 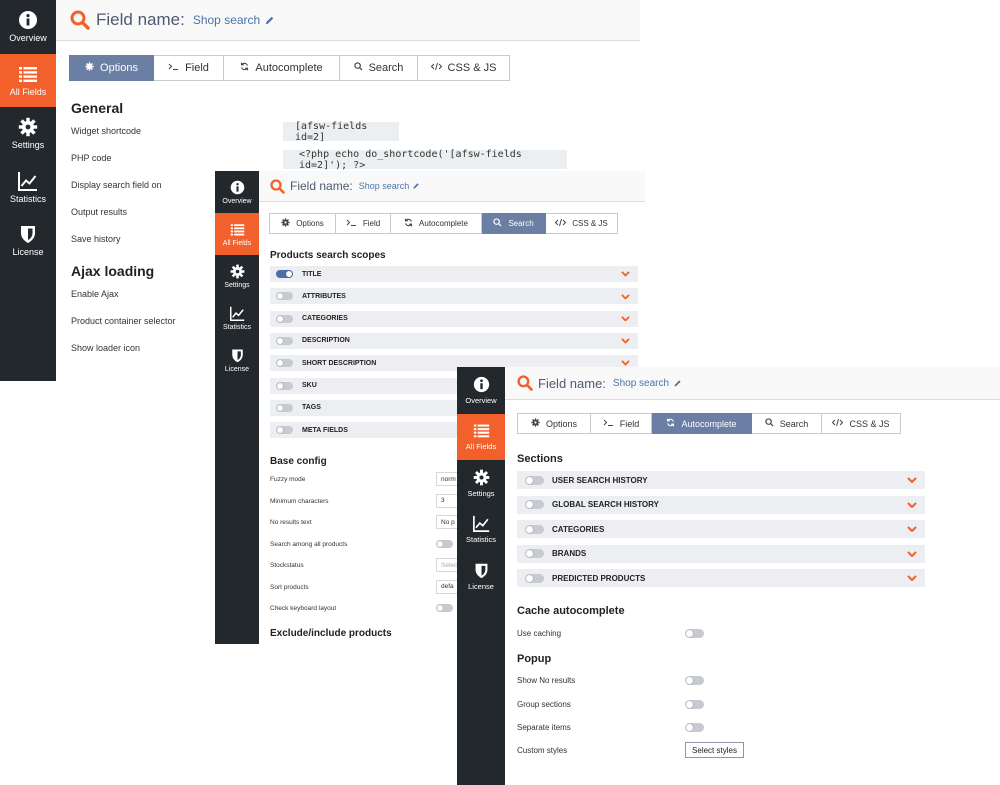 What do you see at coordinates (454, 274) in the screenshot?
I see `scope-row-title: TITLE` at bounding box center [454, 274].